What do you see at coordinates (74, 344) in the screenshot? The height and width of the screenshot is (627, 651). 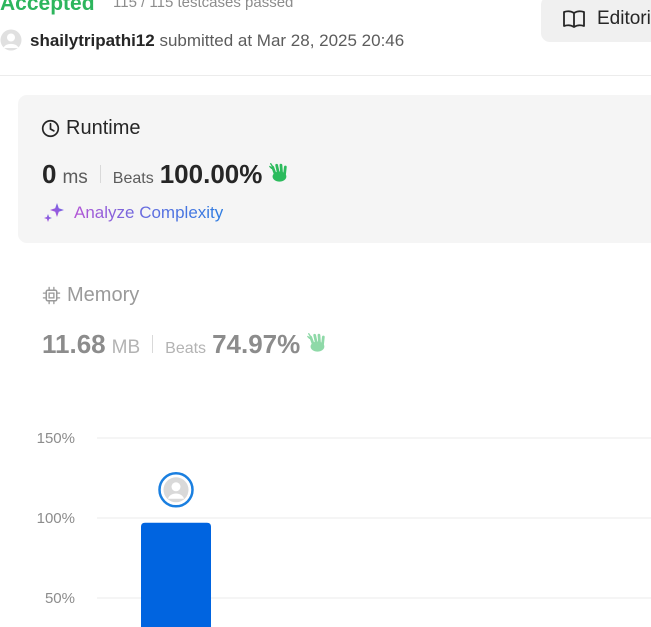 I see `memory-value: 11.68` at bounding box center [74, 344].